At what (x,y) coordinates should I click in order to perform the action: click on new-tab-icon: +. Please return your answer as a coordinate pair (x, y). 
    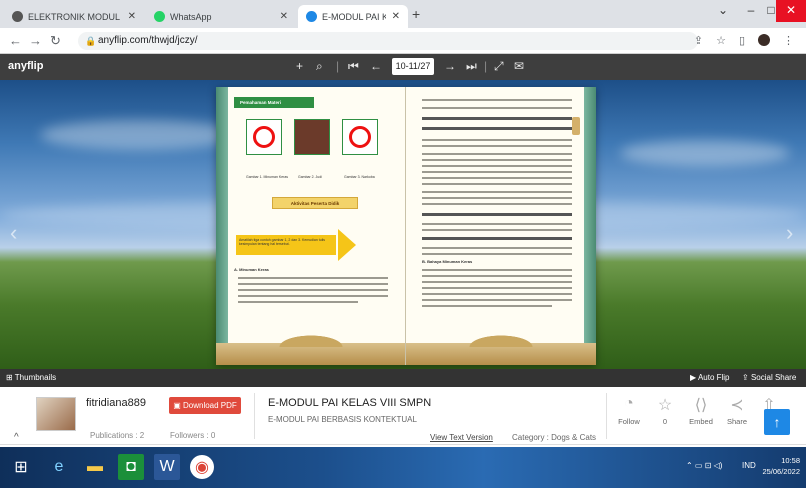
    Looking at the image, I should click on (416, 14).